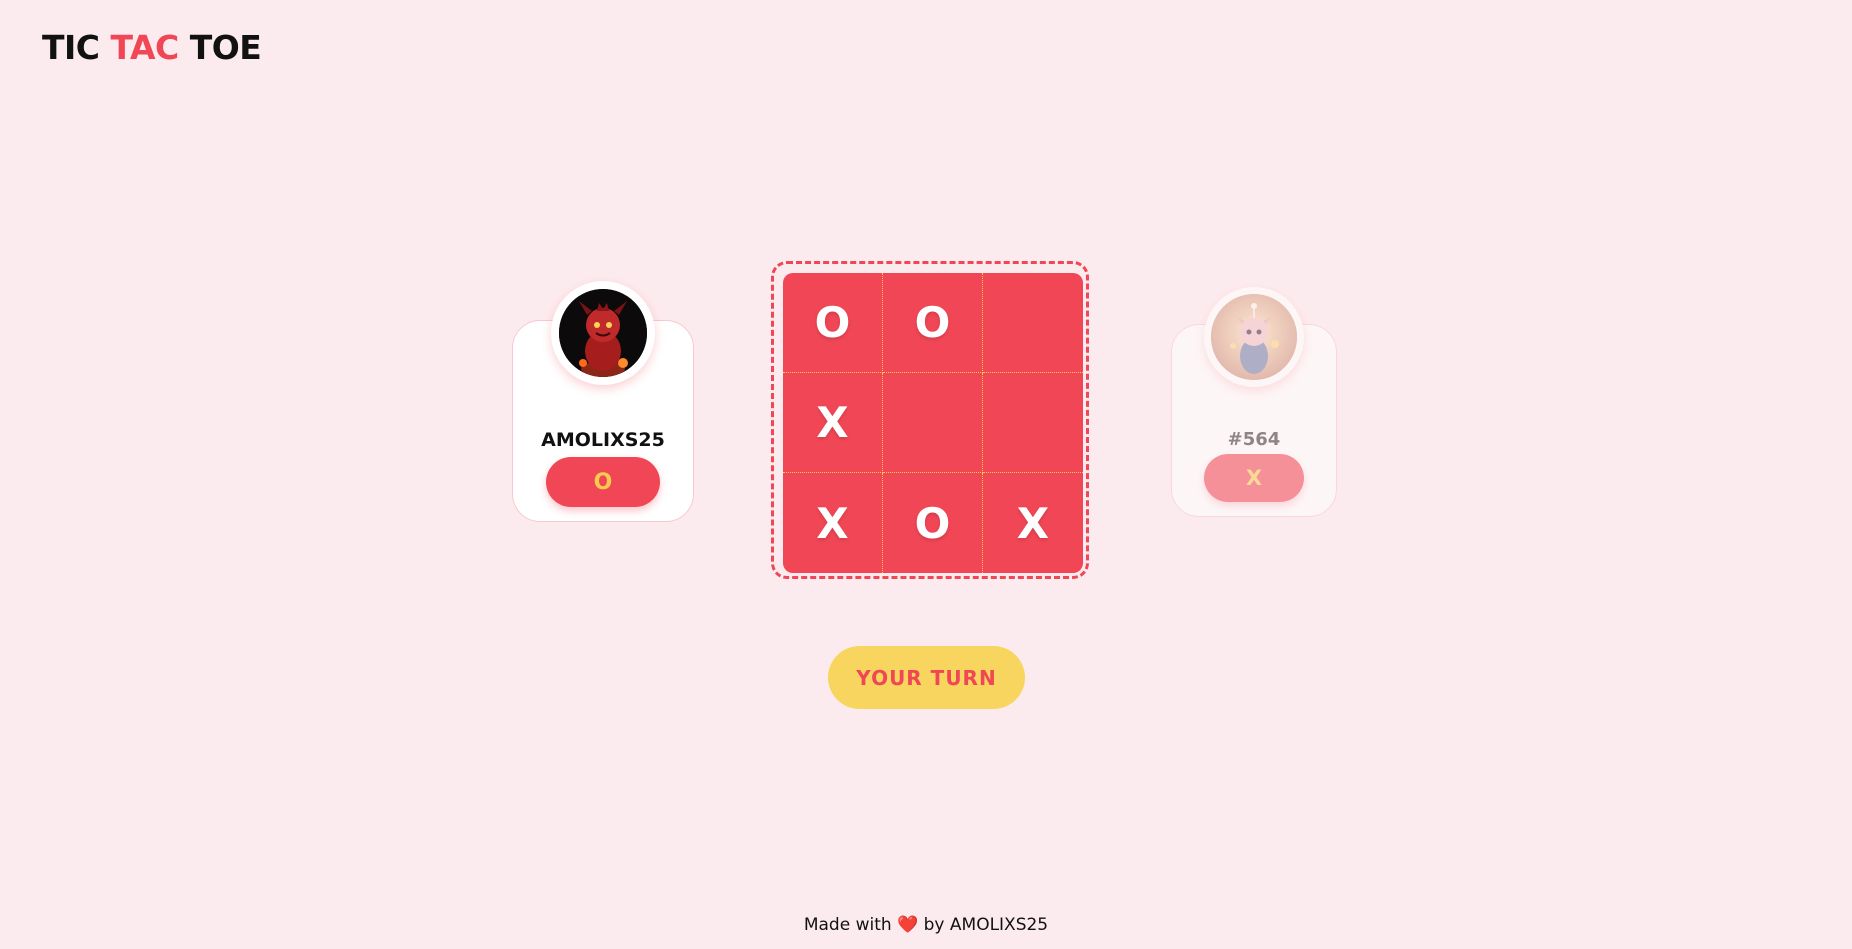 The image size is (1852, 949). What do you see at coordinates (1254, 439) in the screenshot?
I see `player-name-right: #564` at bounding box center [1254, 439].